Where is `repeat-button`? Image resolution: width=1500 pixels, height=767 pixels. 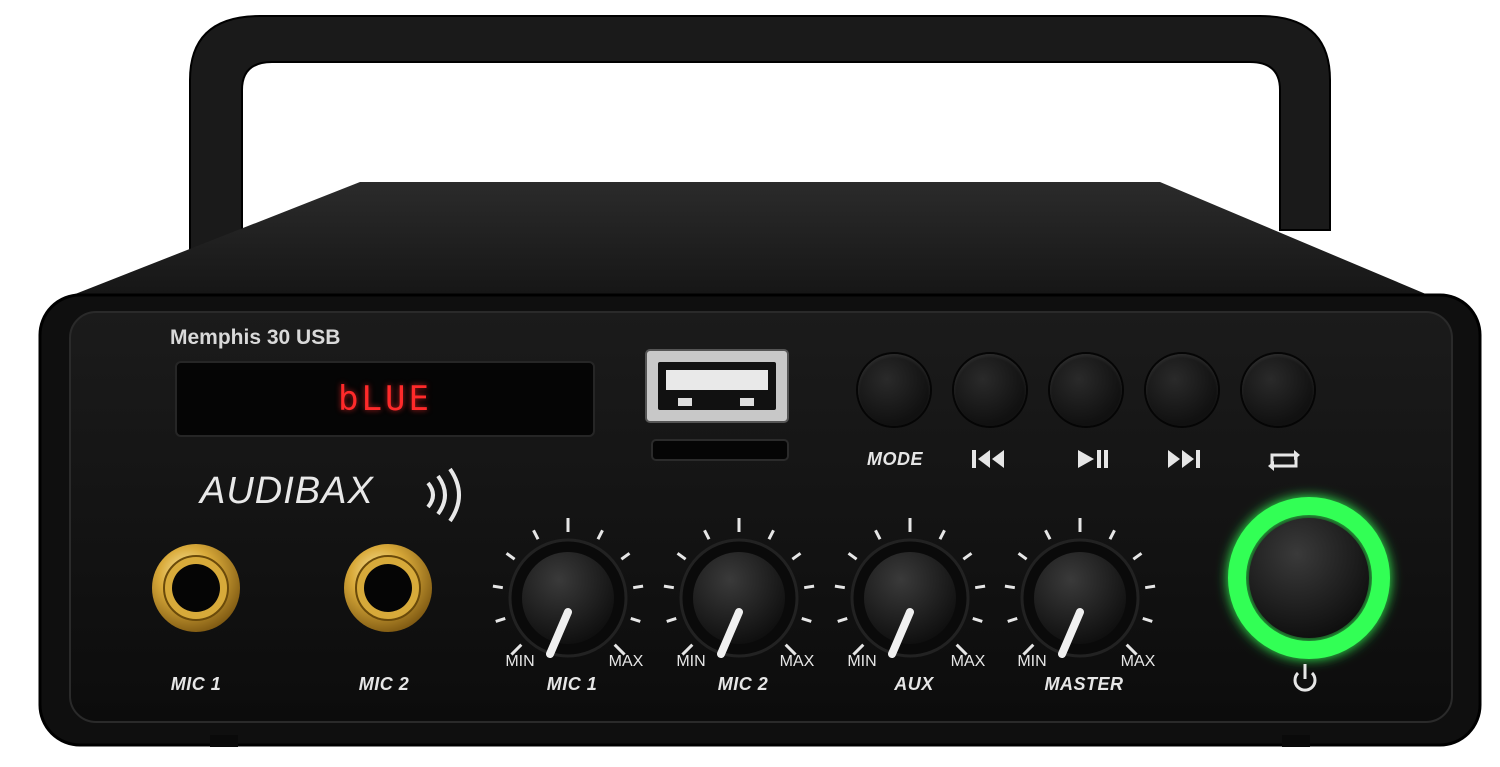 repeat-button is located at coordinates (1278, 390).